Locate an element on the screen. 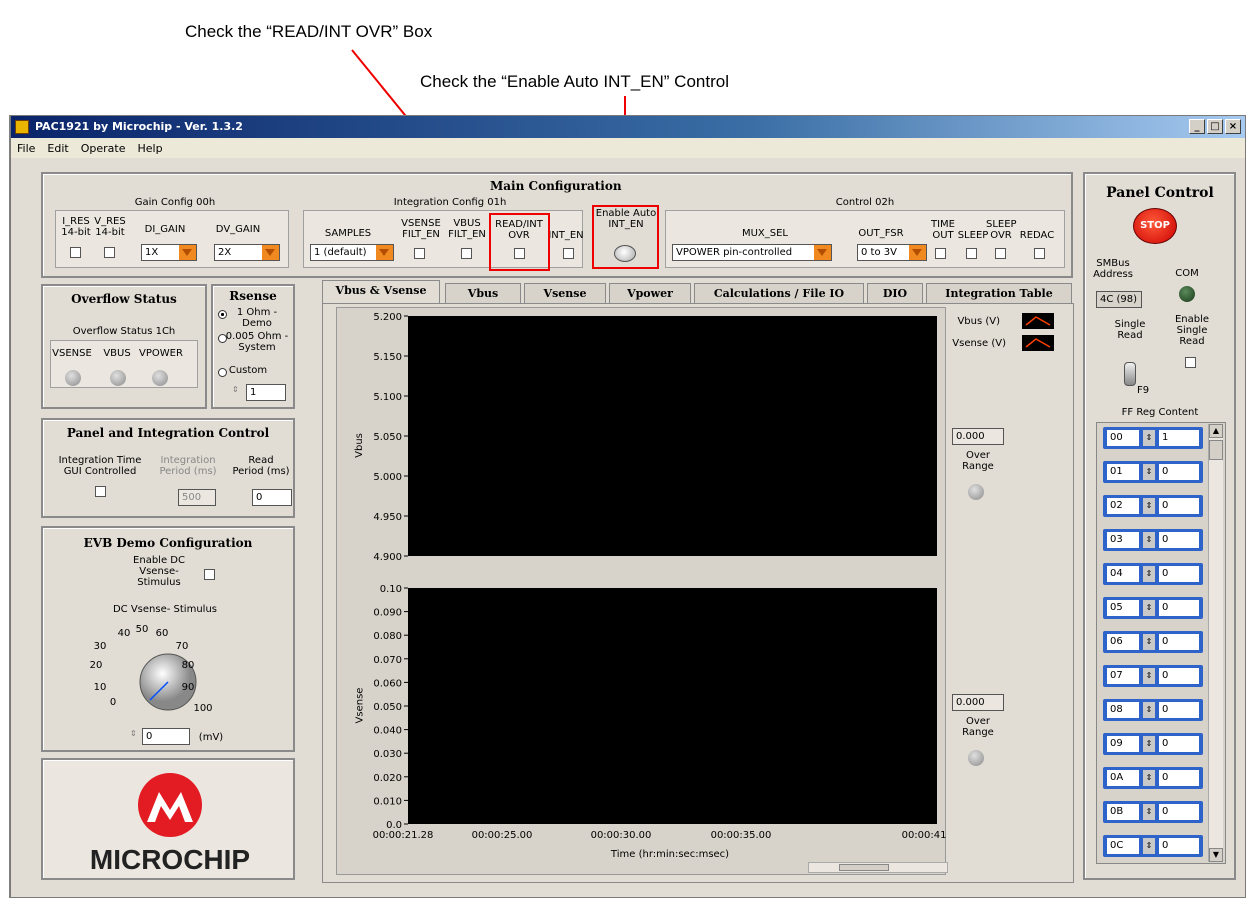 This screenshot has height=901, width=1249. single-read-toggle is located at coordinates (1130, 374).